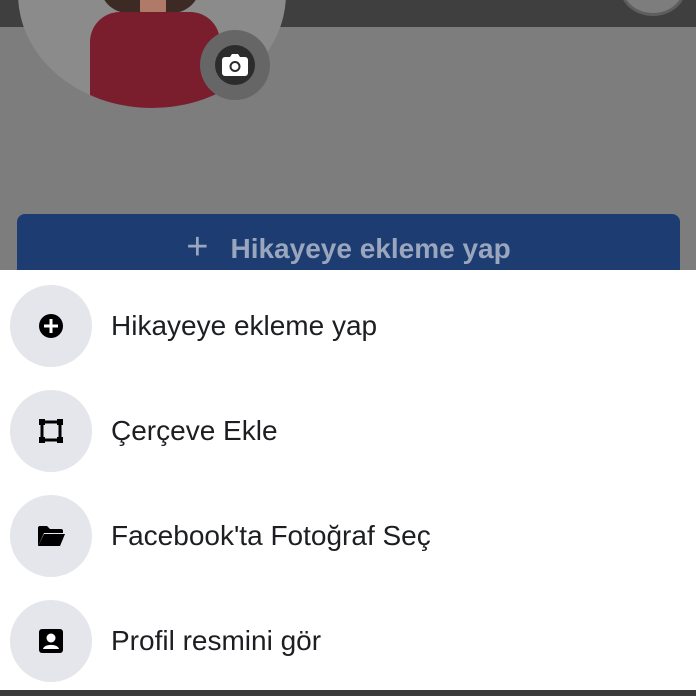  I want to click on system-nav-bar, so click(348, 693).